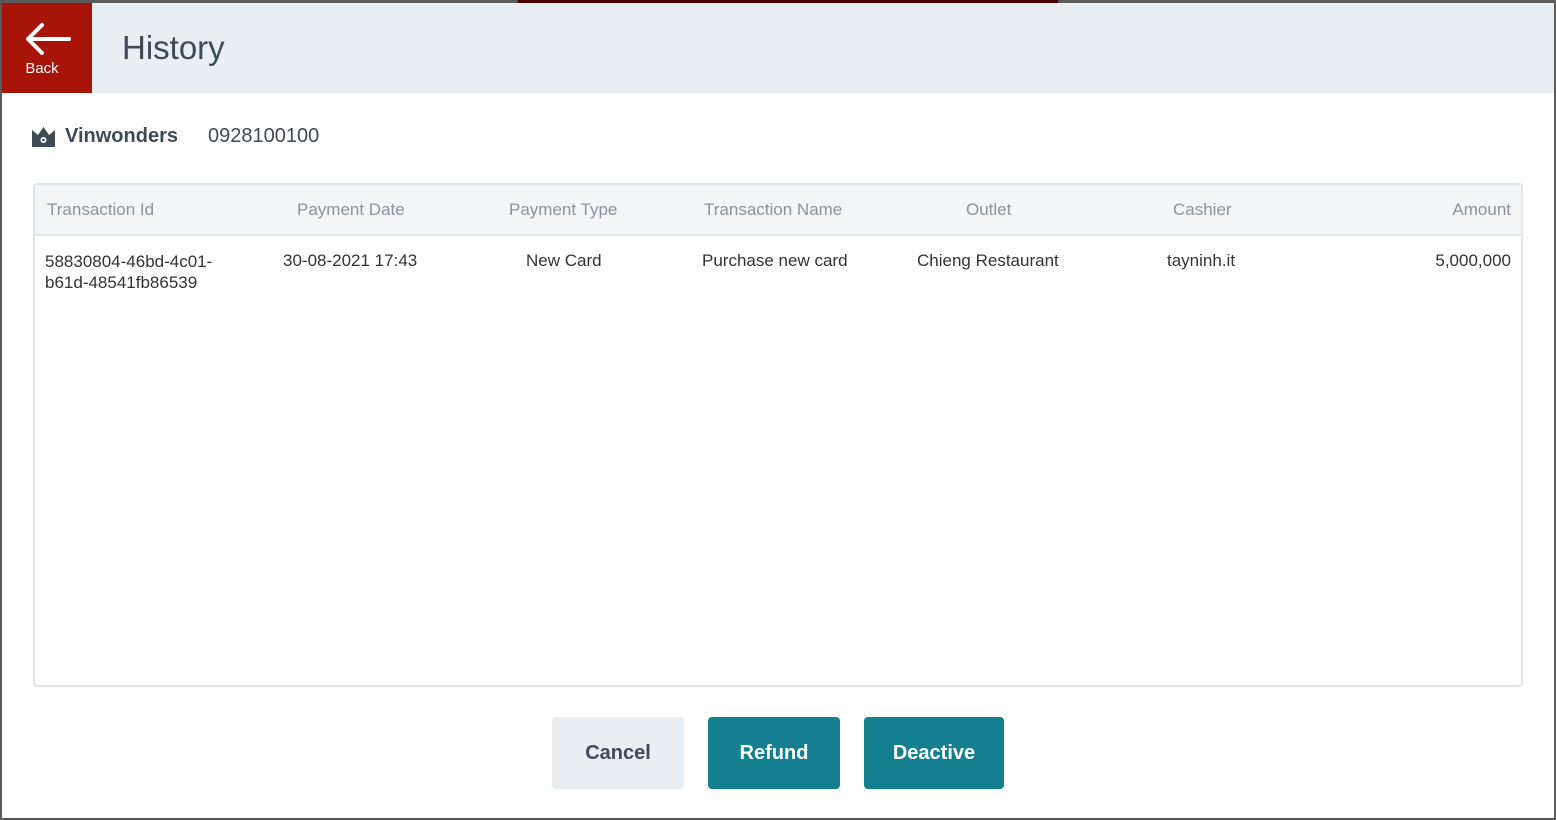  I want to click on header: Back History, so click(778, 48).